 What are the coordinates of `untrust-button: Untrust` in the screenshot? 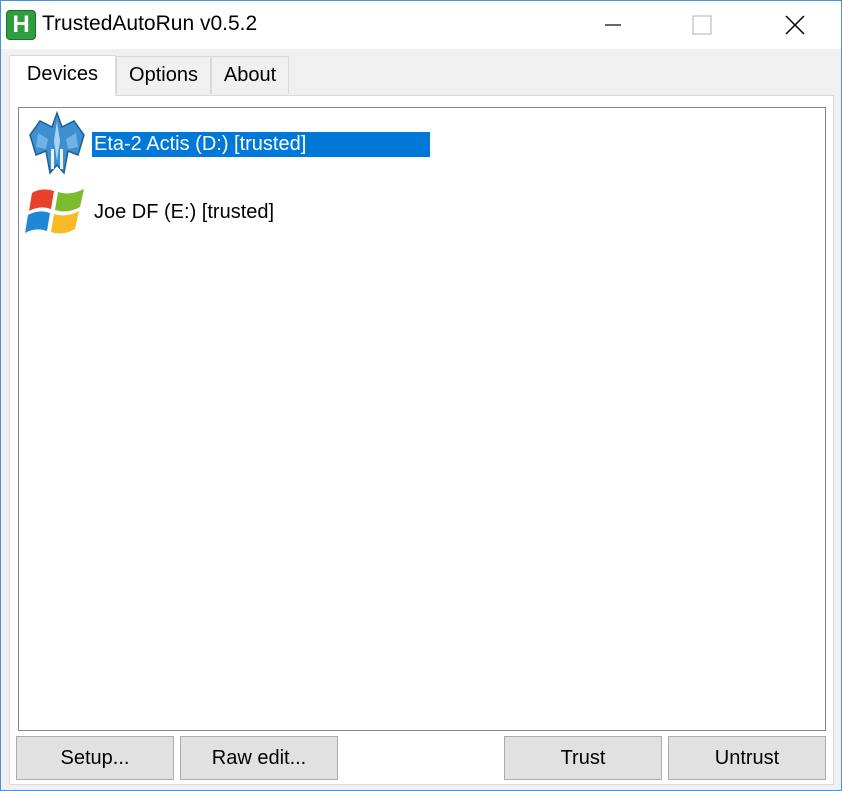 It's located at (747, 758).